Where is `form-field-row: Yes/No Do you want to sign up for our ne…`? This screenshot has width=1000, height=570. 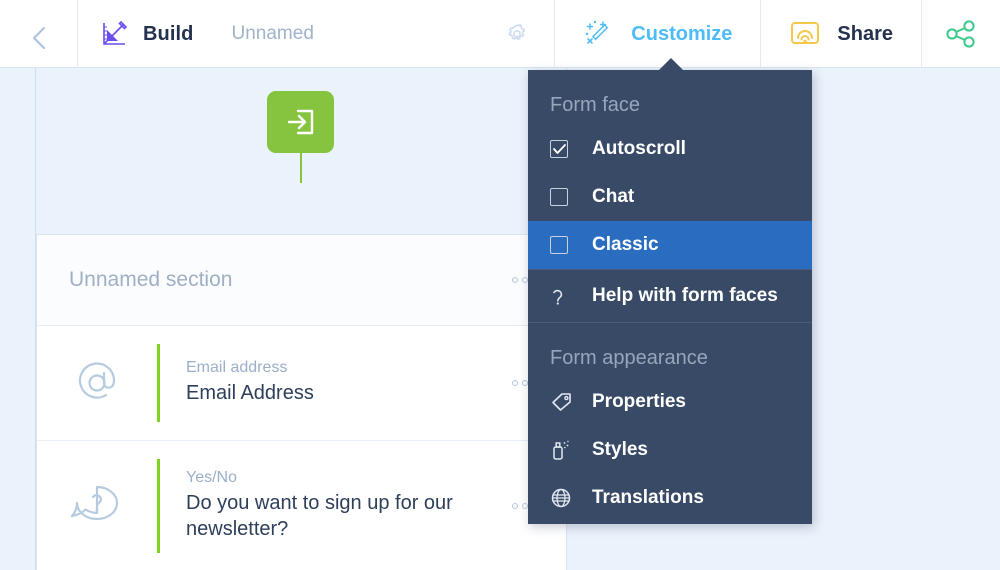
form-field-row: Yes/No Do you want to sign up for our ne… is located at coordinates (301, 505).